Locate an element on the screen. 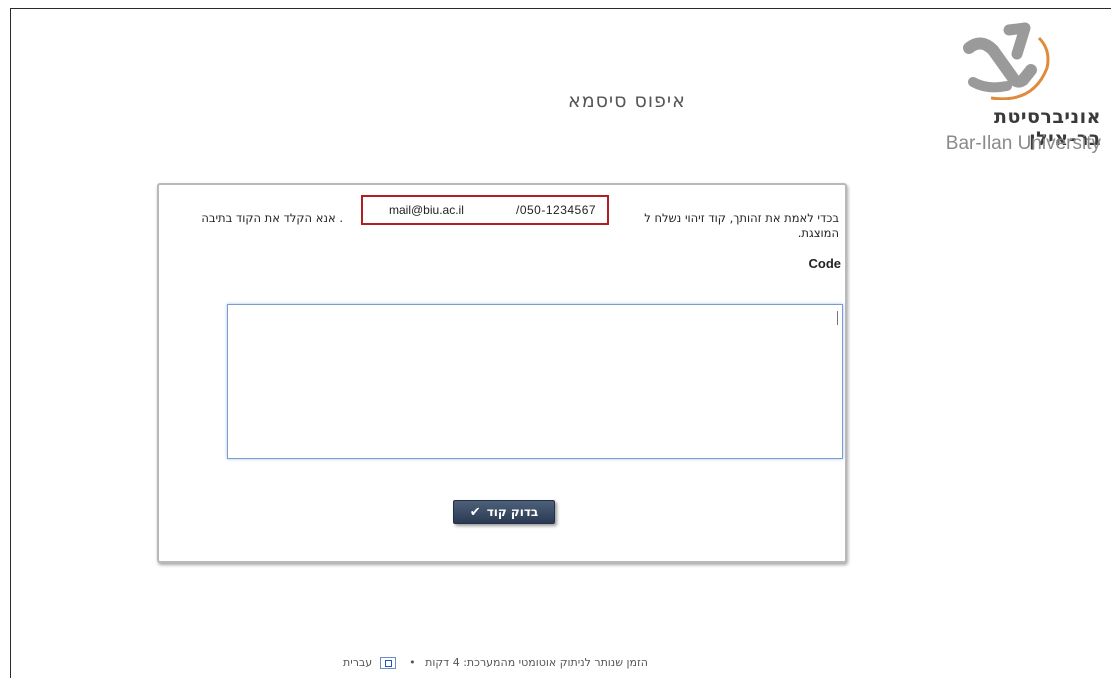 The image size is (1111, 678). contact-email: mail@biu.ac.il is located at coordinates (426, 210).